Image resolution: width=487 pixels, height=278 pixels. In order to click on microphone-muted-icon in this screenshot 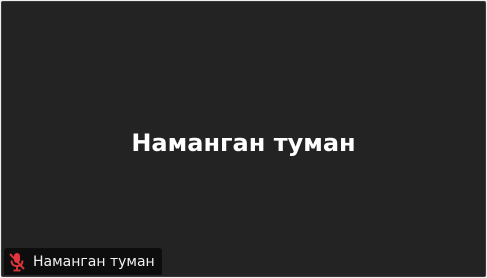, I will do `click(17, 261)`.